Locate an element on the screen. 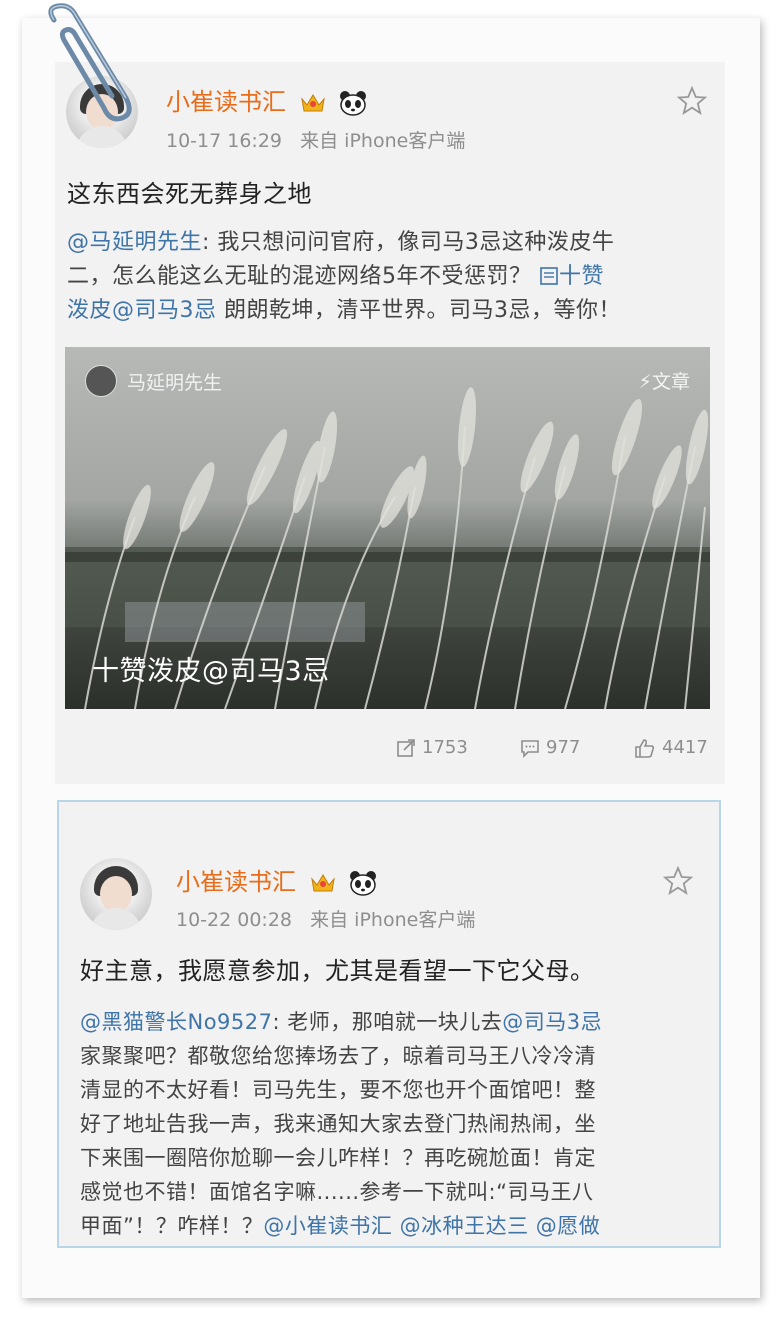 The image size is (781, 1322). mention-link: @马延明先生 is located at coordinates (134, 242).